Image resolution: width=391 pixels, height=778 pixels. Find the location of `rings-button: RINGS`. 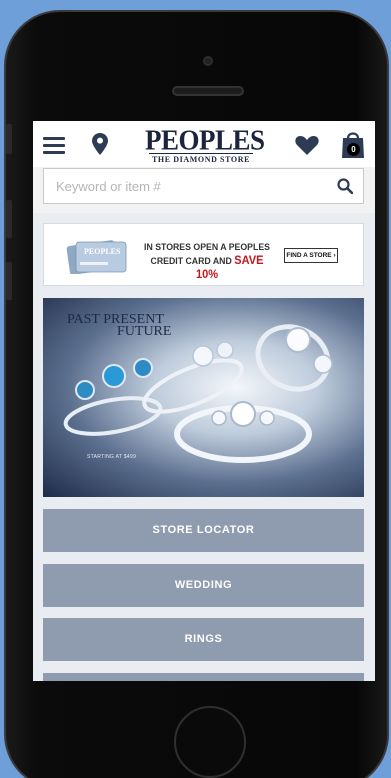

rings-button: RINGS is located at coordinates (203, 639).